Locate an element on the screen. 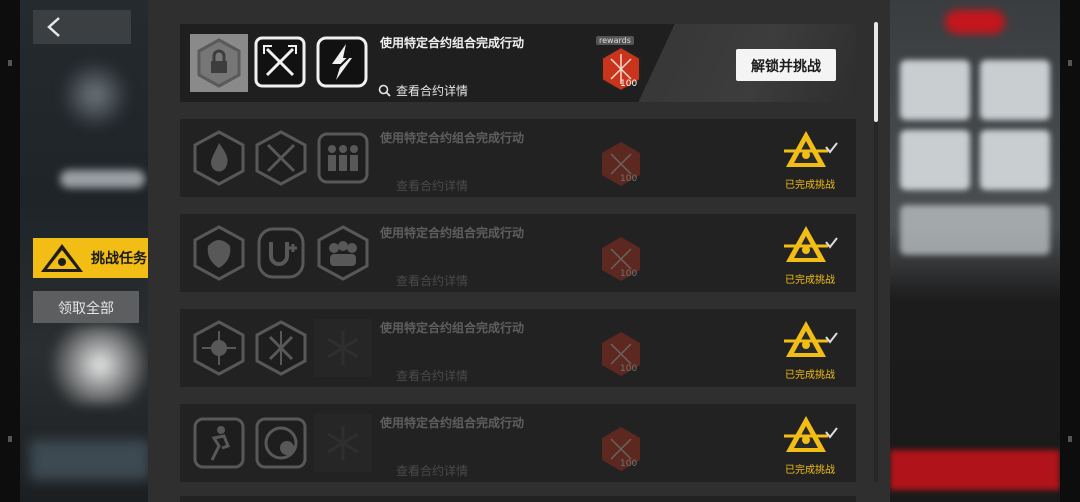 Image resolution: width=1080 pixels, height=502 pixels. c-target-icon is located at coordinates (281, 443).